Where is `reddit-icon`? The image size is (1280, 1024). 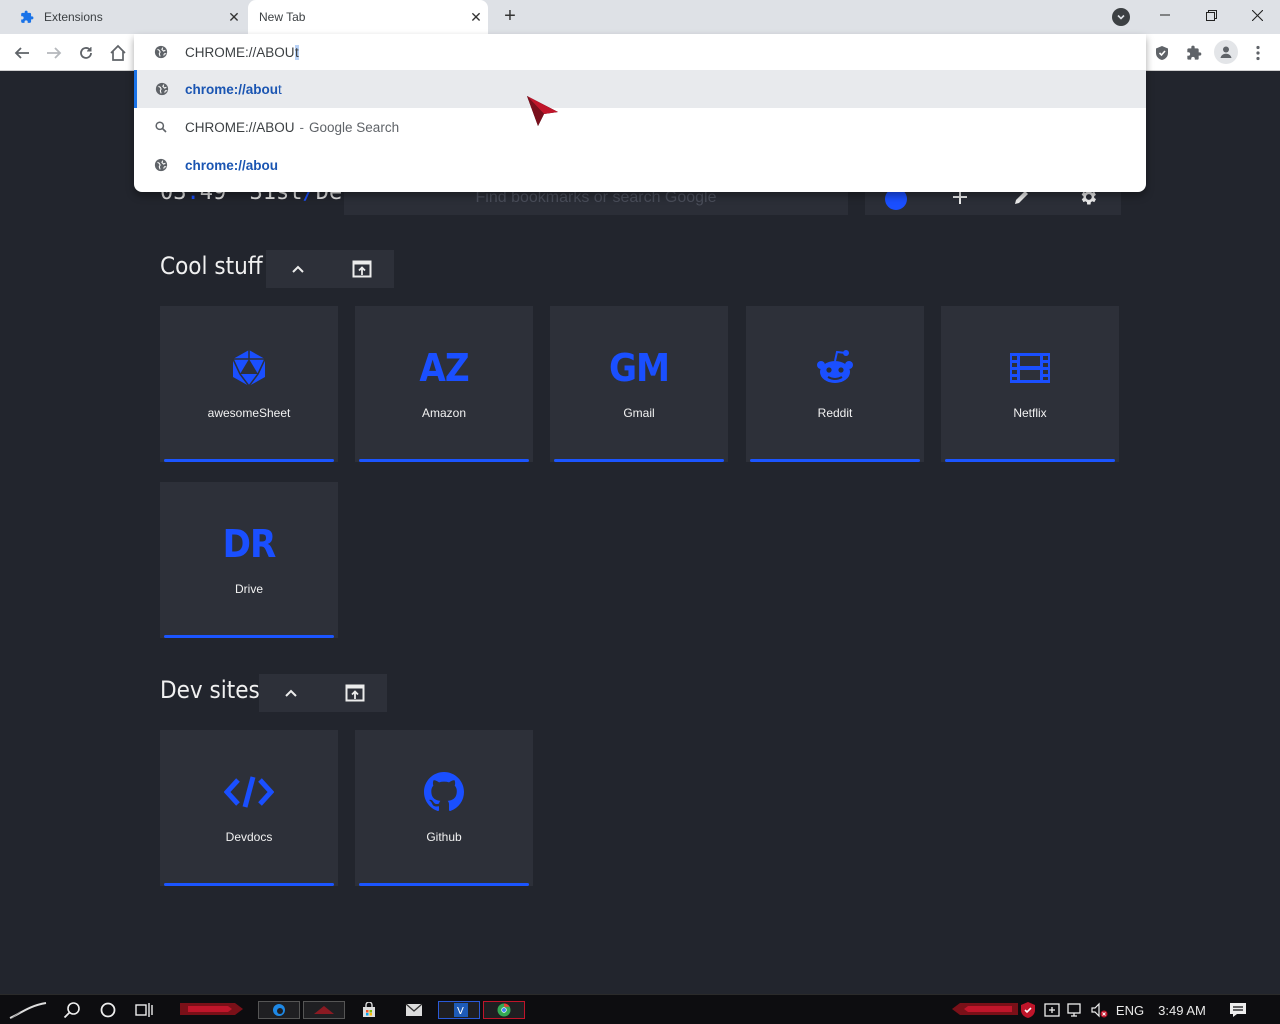
reddit-icon is located at coordinates (835, 368).